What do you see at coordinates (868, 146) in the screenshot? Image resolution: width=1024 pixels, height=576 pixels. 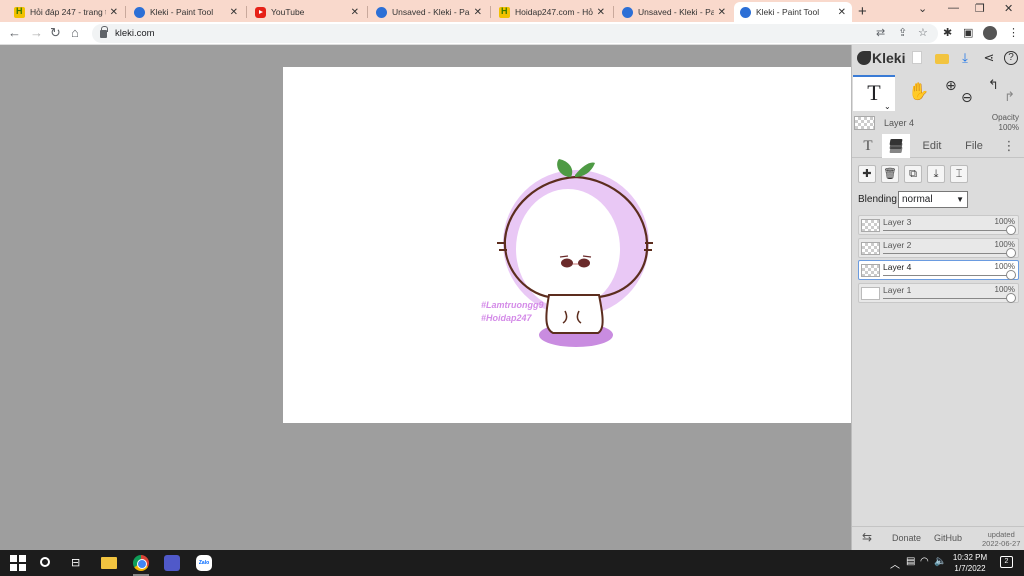 I see `tab-tool-settings: T` at bounding box center [868, 146].